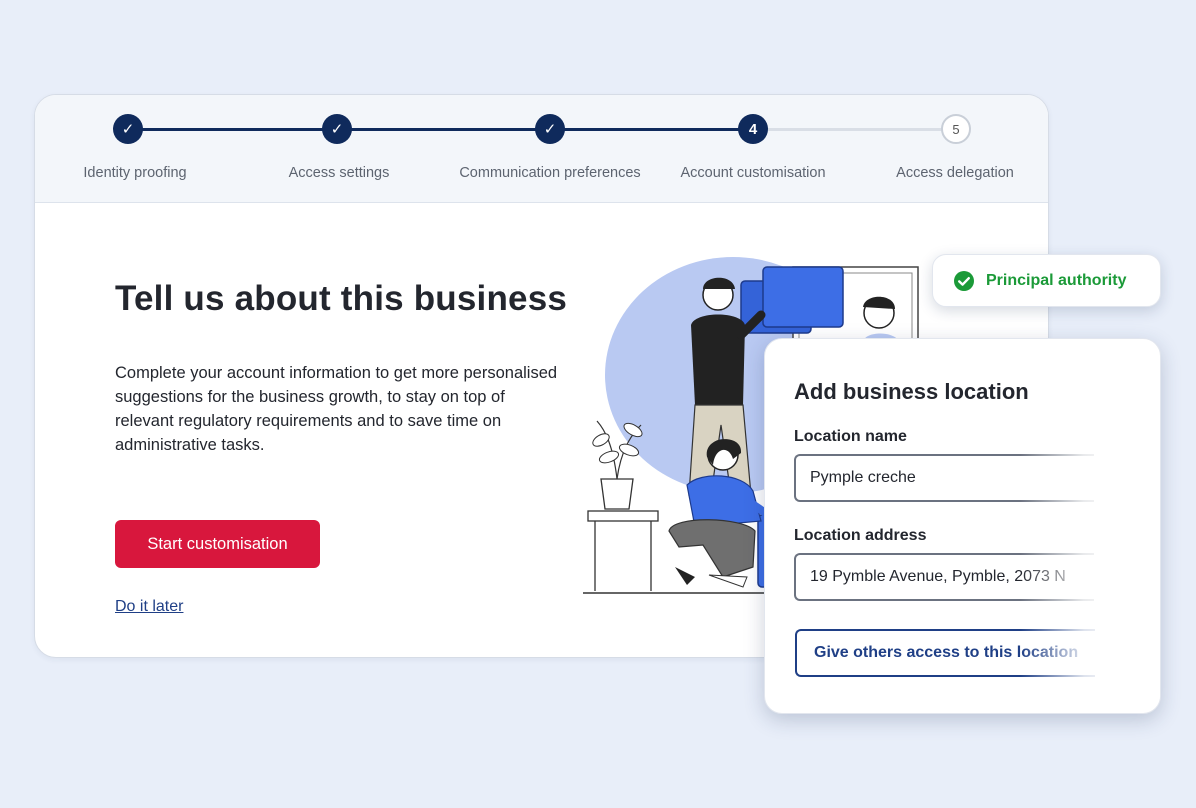 Image resolution: width=1196 pixels, height=808 pixels. I want to click on panel-title: Add business location, so click(911, 391).